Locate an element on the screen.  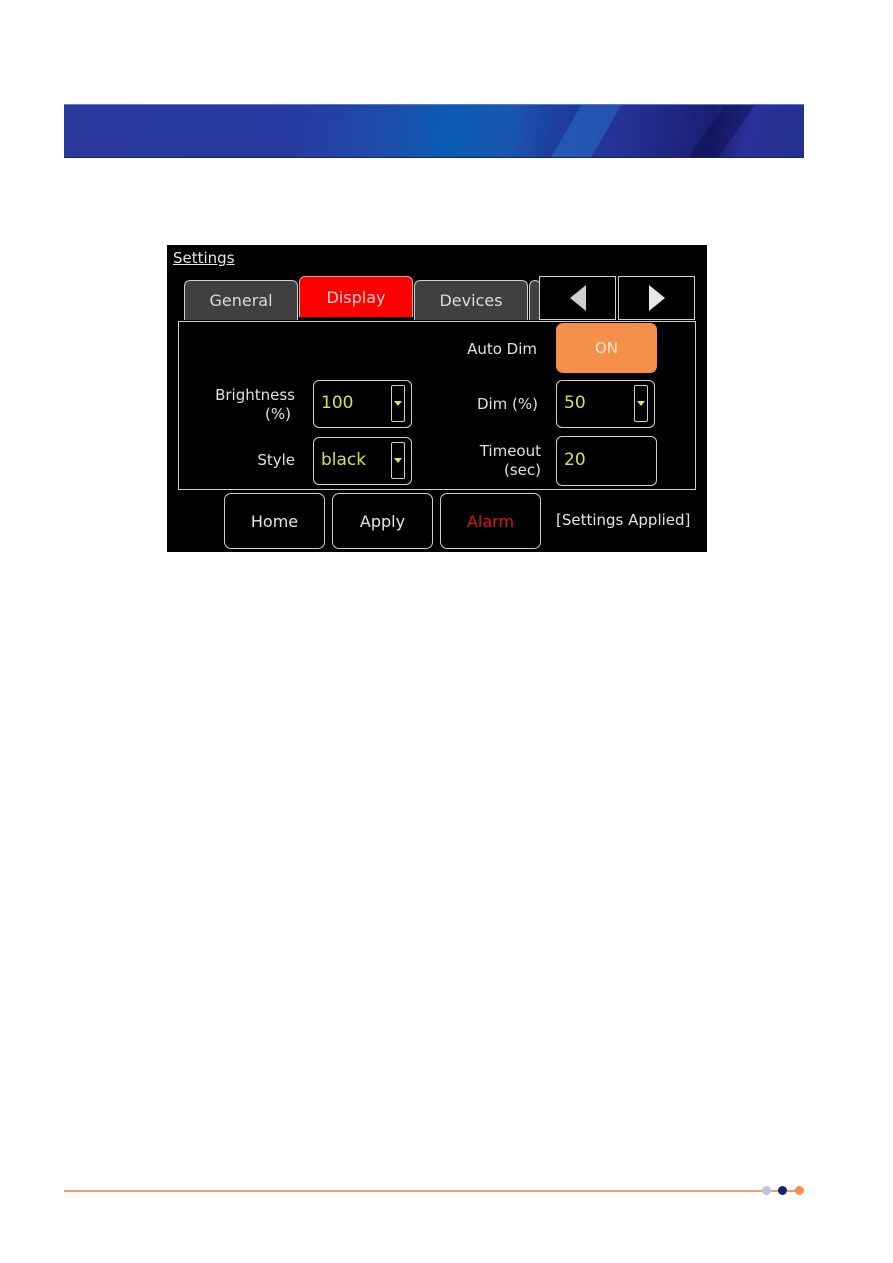
dim-label: Dim (%) is located at coordinates (507, 404).